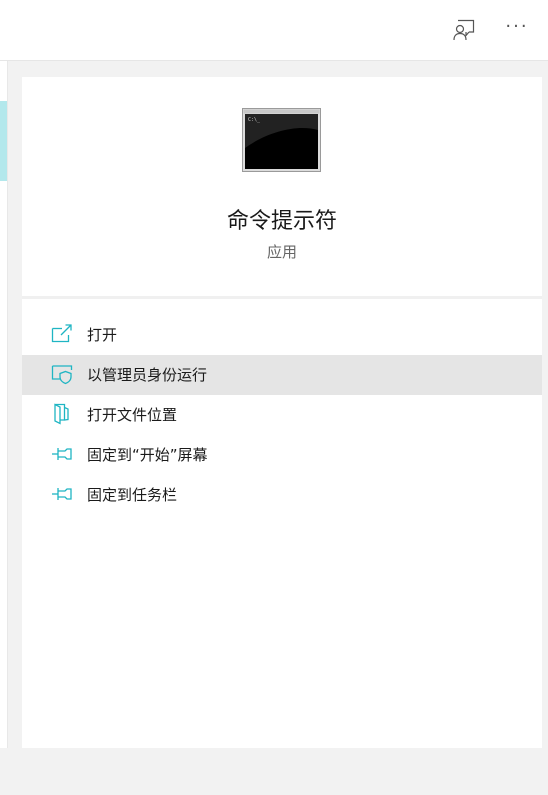  I want to click on more-dots-icon: ···, so click(517, 26).